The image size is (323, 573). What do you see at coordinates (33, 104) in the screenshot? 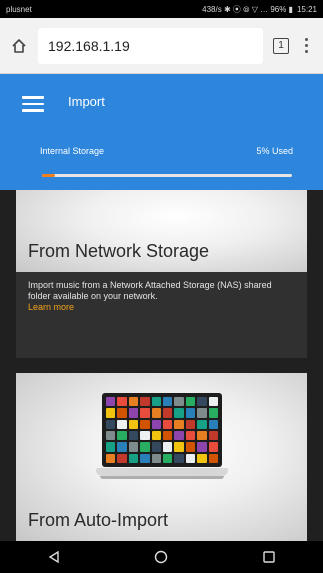
I see `hamburger-menu-icon` at bounding box center [33, 104].